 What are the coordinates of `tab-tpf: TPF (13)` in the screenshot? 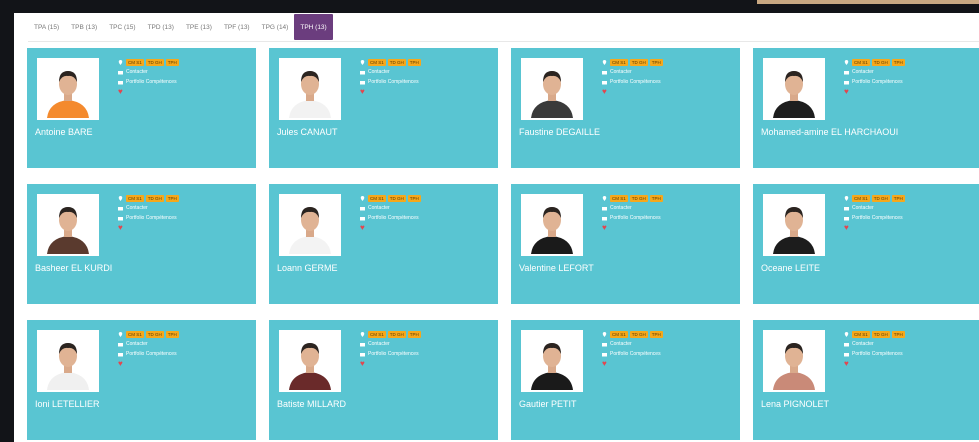 It's located at (237, 27).